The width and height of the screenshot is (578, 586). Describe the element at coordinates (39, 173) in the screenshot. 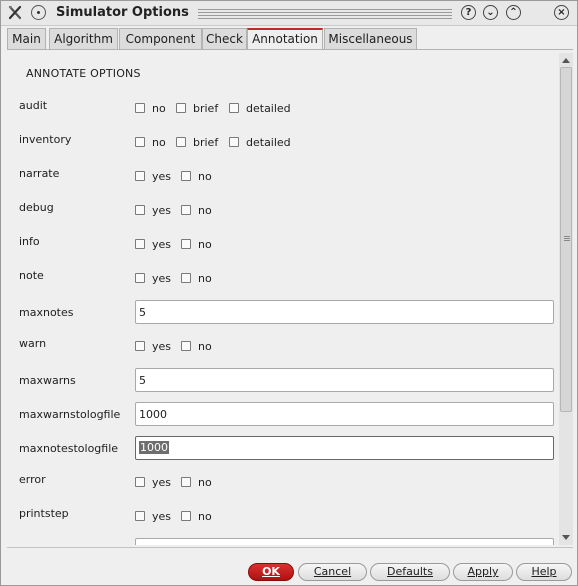

I see `narrate-label: narrate` at that location.